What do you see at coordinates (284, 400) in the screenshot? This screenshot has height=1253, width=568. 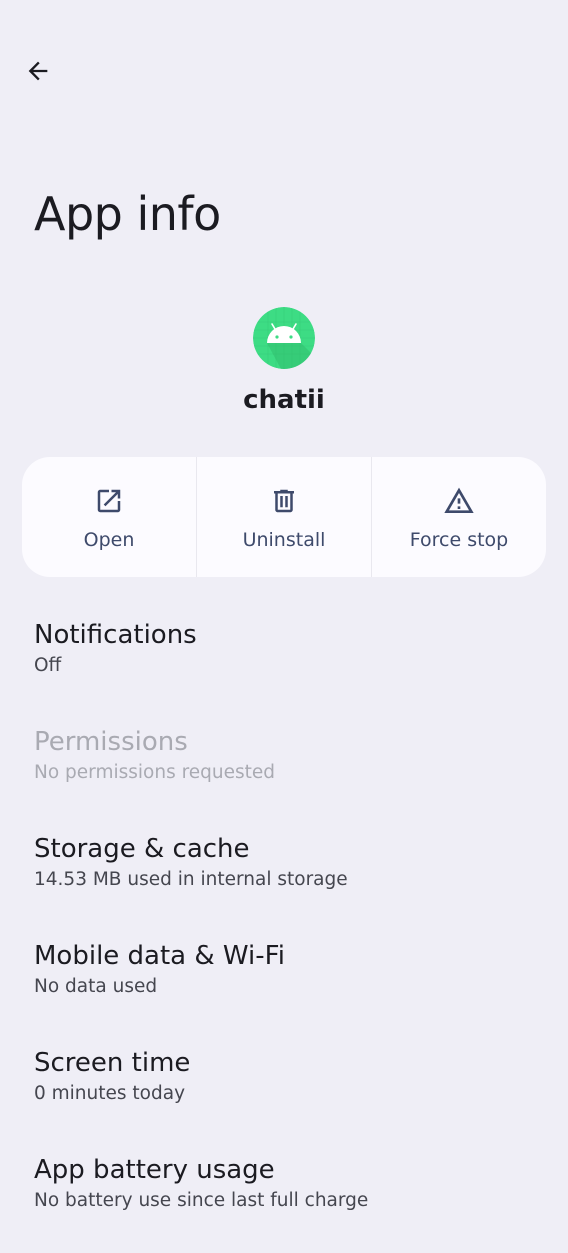 I see `app-name: chatii` at bounding box center [284, 400].